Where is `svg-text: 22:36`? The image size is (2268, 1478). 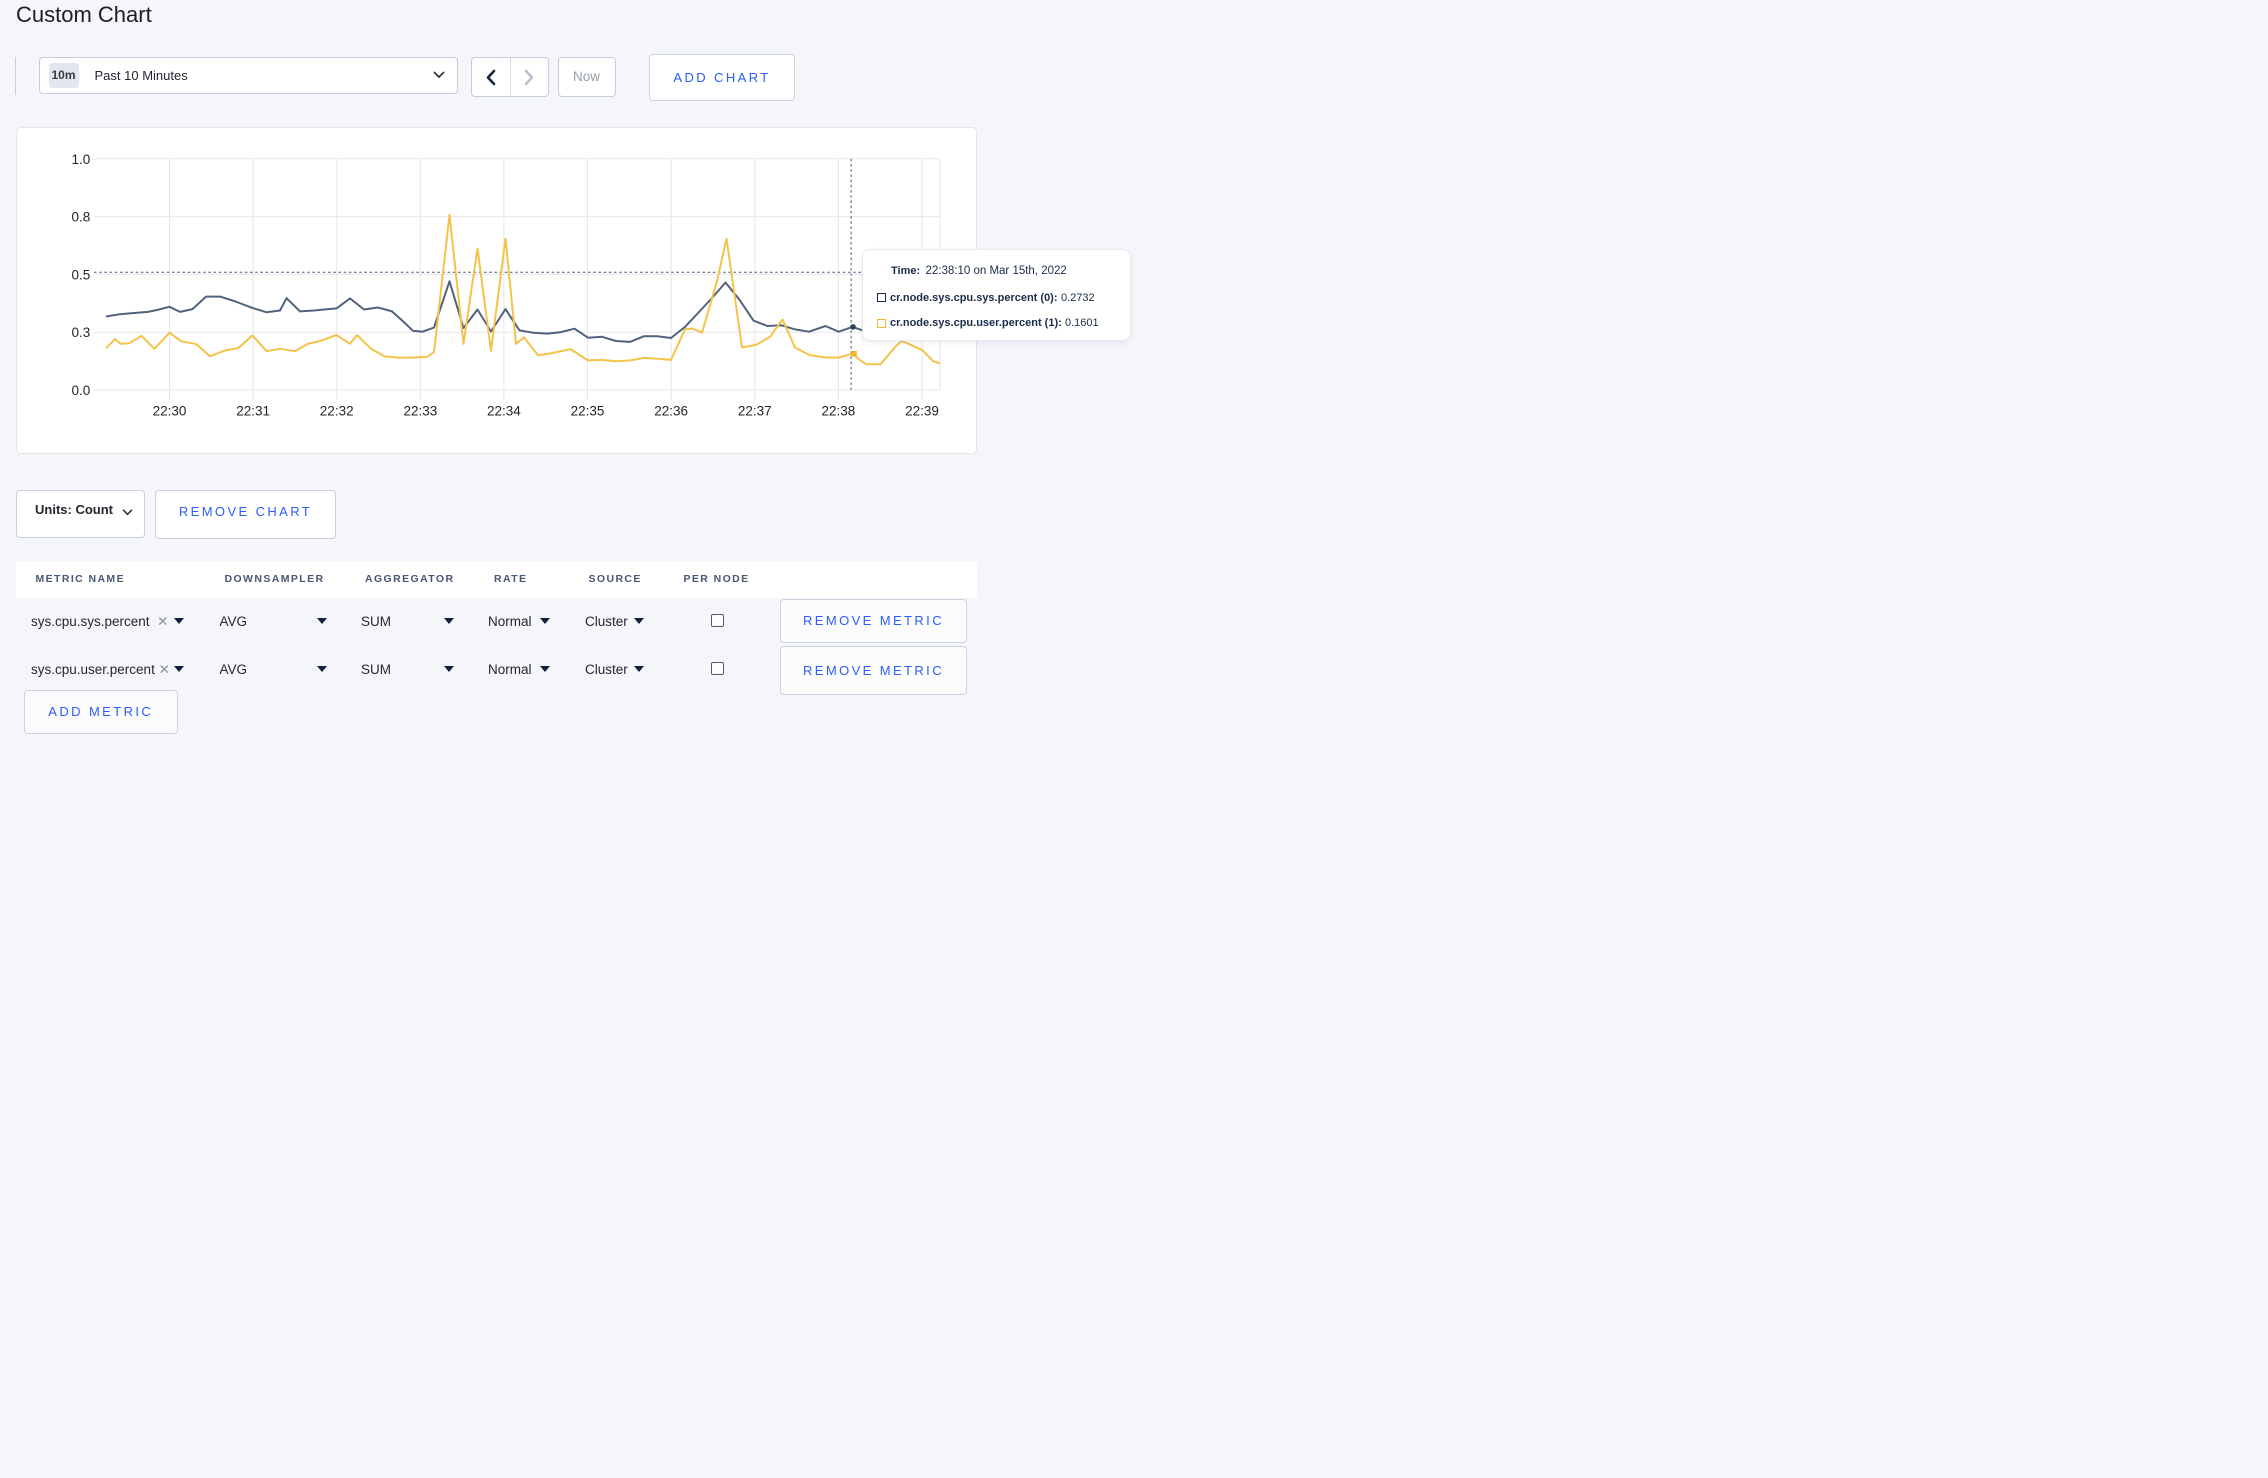
svg-text: 22:36 is located at coordinates (671, 410).